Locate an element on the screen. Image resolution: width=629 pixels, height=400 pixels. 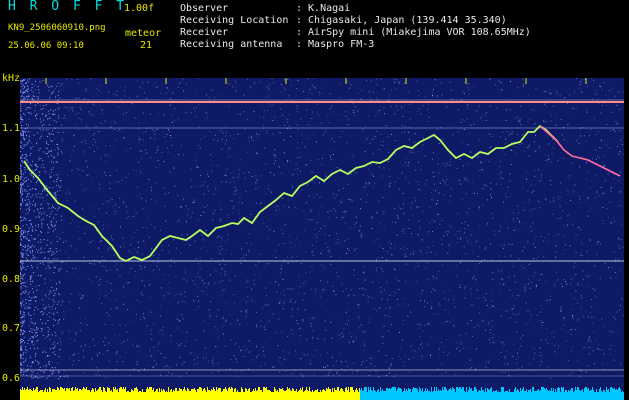
y-tick-0-6: 0.6 is located at coordinates (11, 378).